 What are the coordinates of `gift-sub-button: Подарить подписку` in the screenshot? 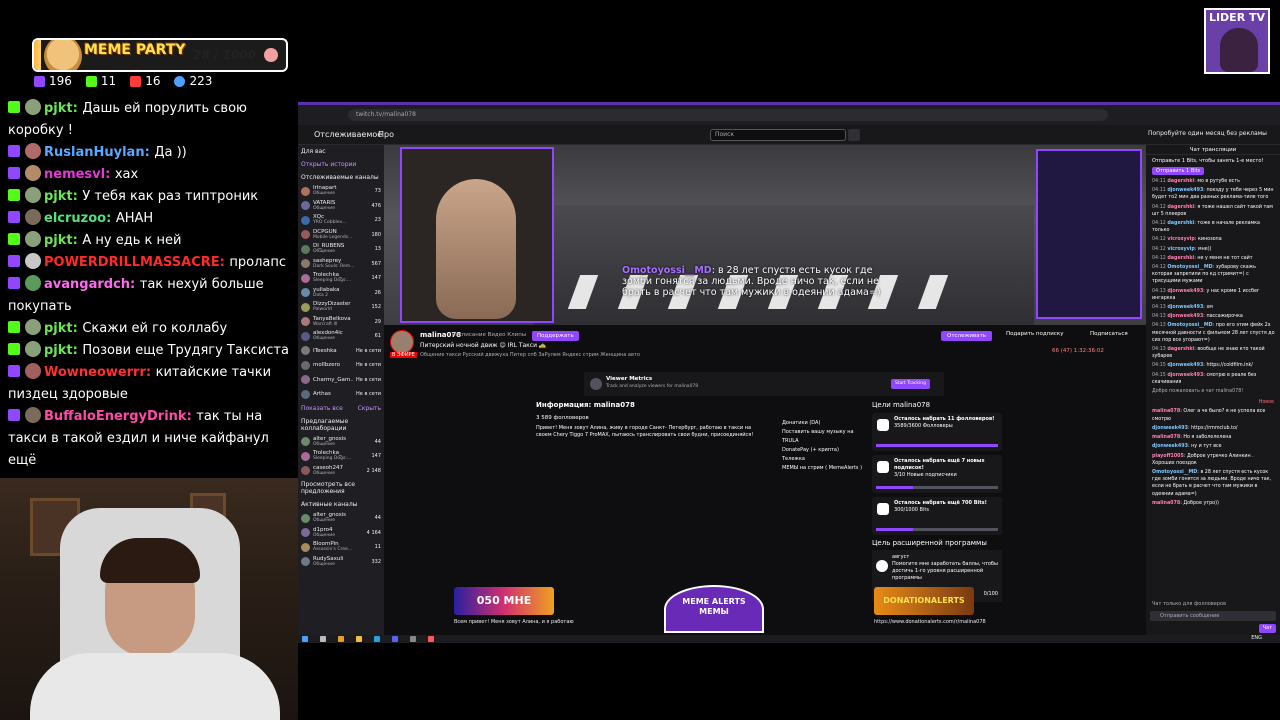 It's located at (1034, 334).